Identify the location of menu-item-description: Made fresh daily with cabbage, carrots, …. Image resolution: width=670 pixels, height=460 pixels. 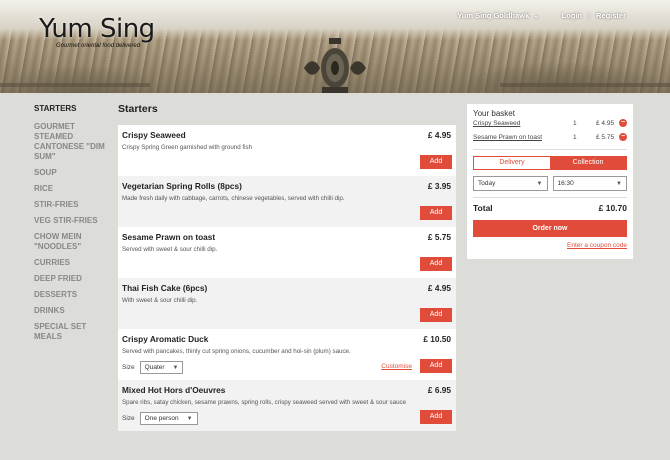
(233, 198).